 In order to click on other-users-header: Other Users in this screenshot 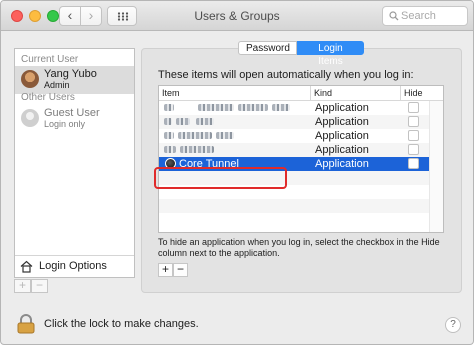, I will do `click(48, 97)`.